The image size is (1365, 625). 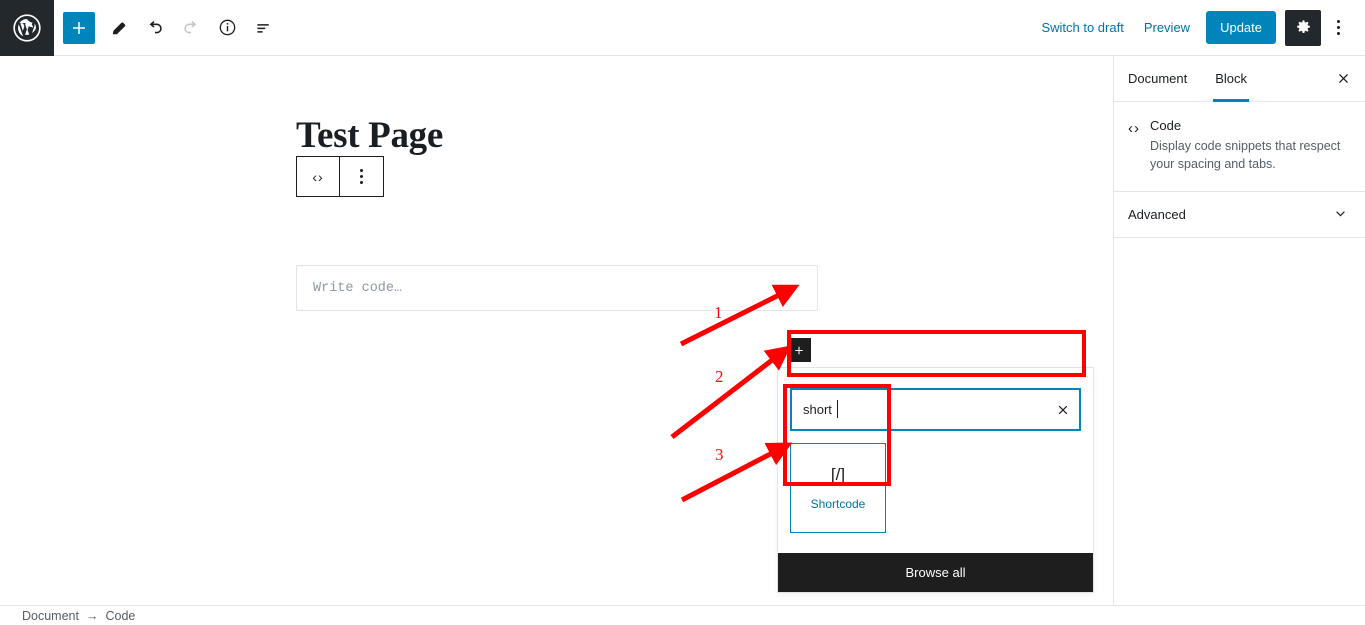 I want to click on edit-mode-button, so click(x=119, y=28).